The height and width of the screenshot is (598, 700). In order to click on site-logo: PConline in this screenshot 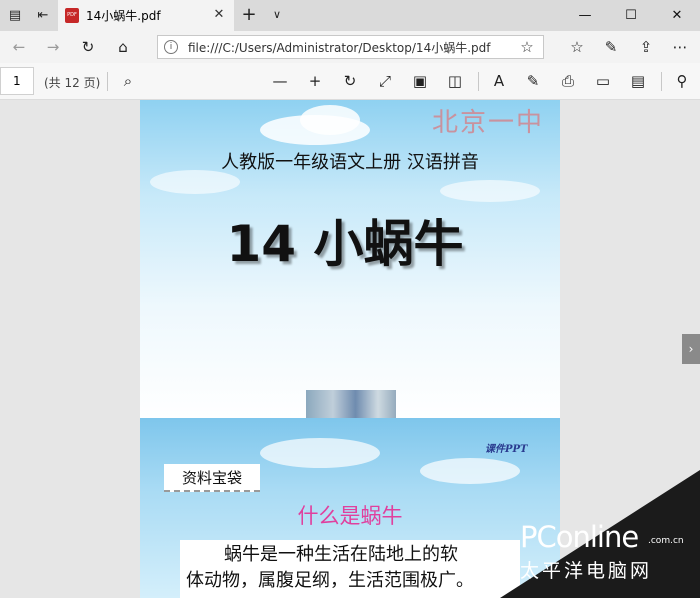, I will do `click(579, 537)`.